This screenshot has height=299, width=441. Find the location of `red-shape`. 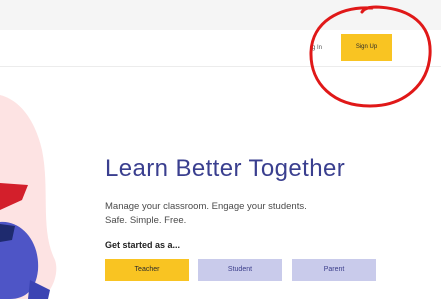

red-shape is located at coordinates (14, 196).